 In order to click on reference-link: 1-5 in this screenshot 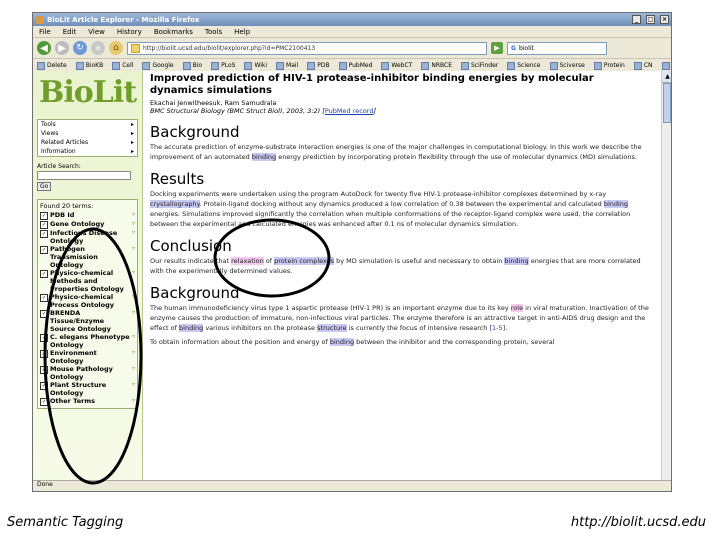, I will do `click(497, 328)`.